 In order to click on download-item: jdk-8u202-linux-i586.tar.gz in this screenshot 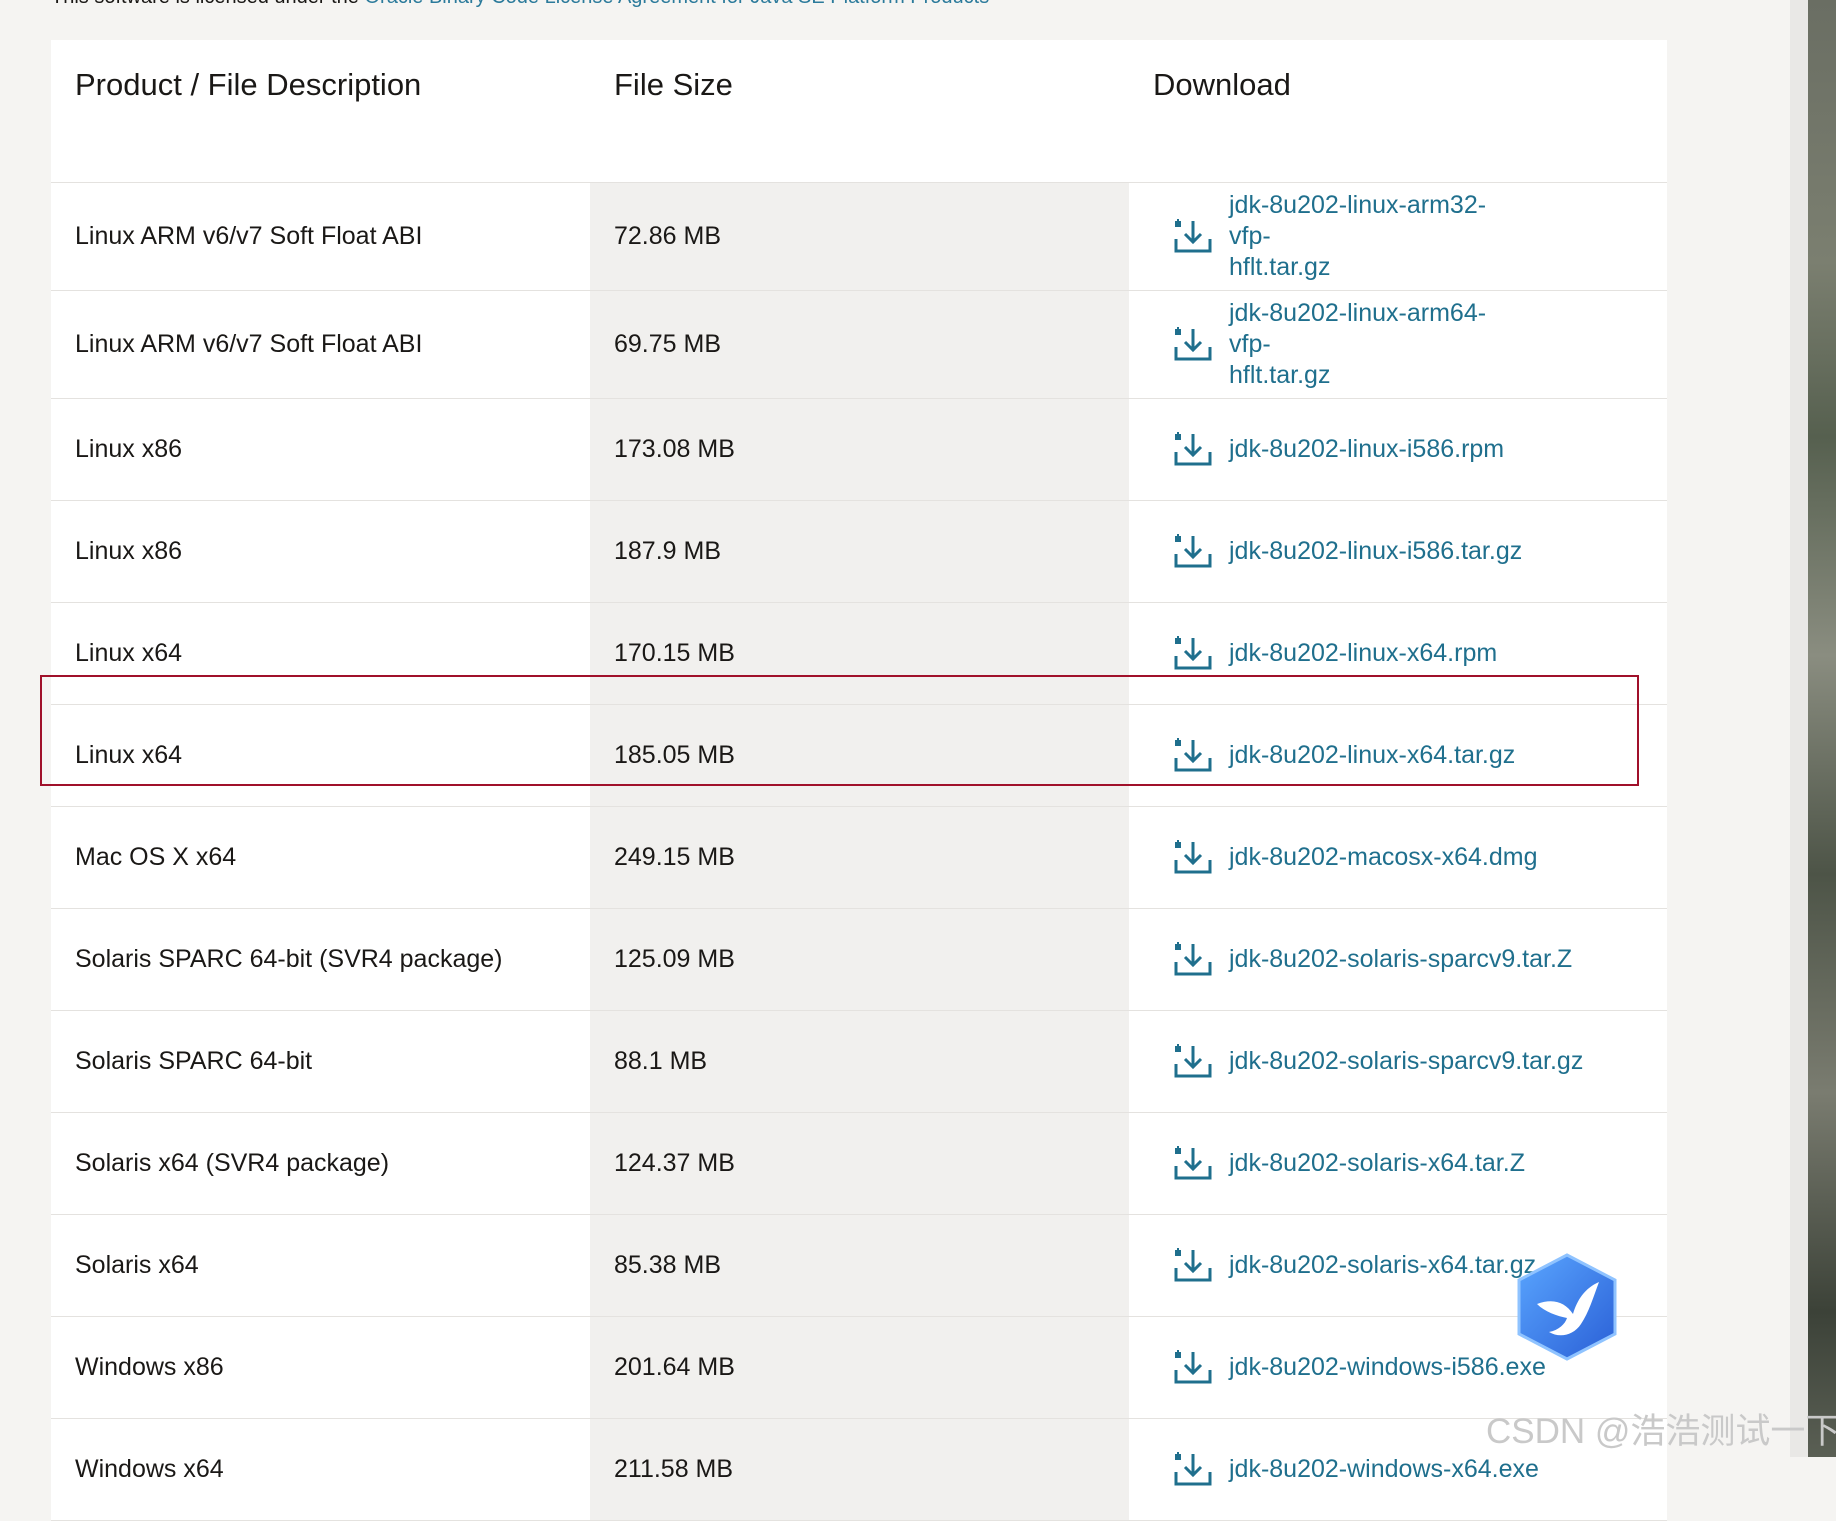, I will do `click(1337, 552)`.